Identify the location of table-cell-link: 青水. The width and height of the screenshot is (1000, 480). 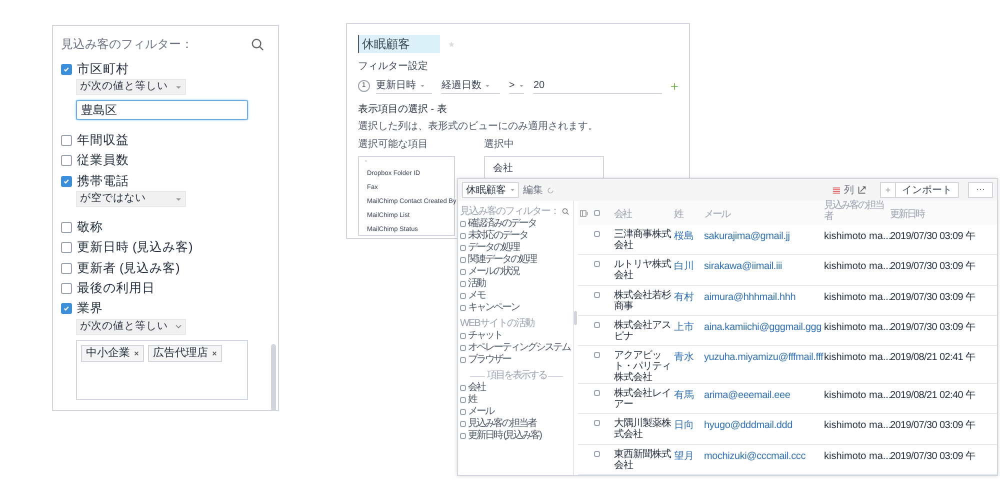
(689, 358).